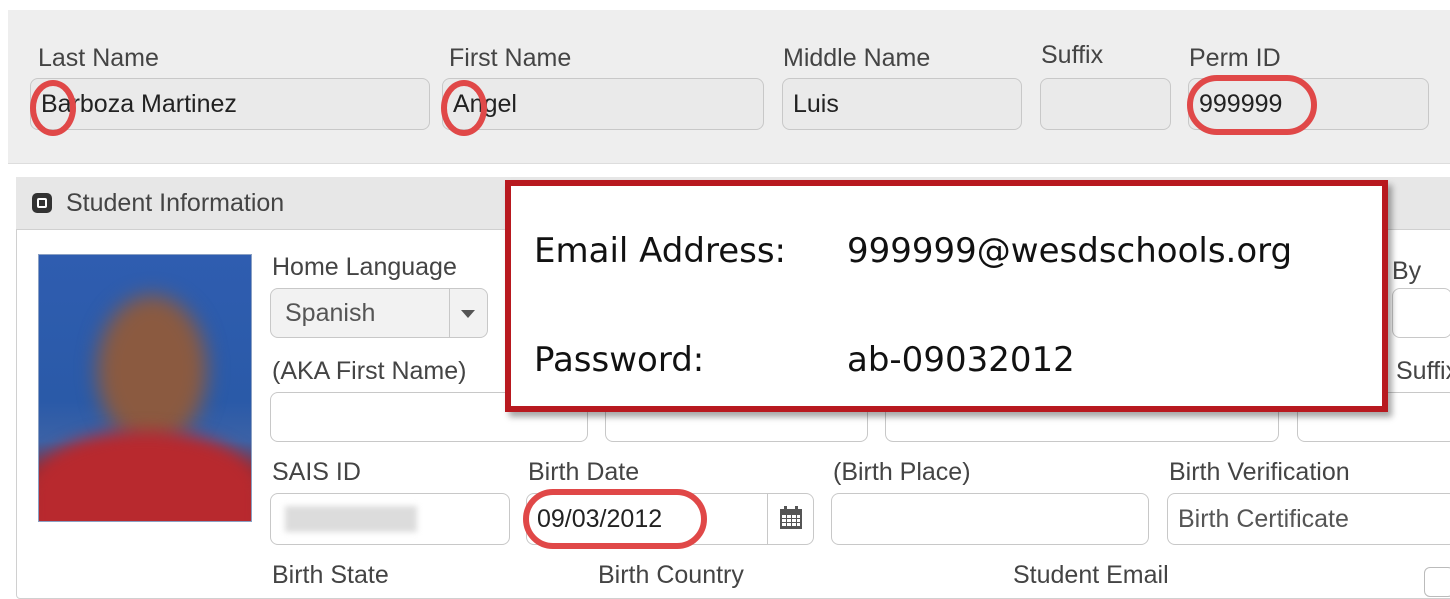  Describe the element at coordinates (351, 519) in the screenshot. I see `sais-id-redacted` at that location.